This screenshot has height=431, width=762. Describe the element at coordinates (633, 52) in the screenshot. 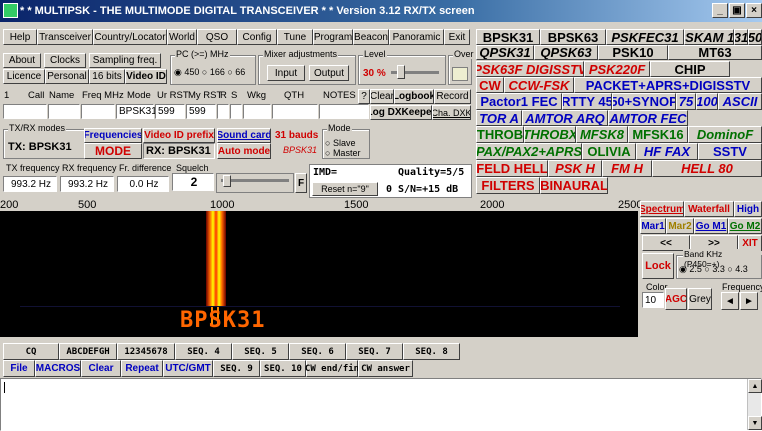

I see `mode-psk10-button: PSK10` at that location.